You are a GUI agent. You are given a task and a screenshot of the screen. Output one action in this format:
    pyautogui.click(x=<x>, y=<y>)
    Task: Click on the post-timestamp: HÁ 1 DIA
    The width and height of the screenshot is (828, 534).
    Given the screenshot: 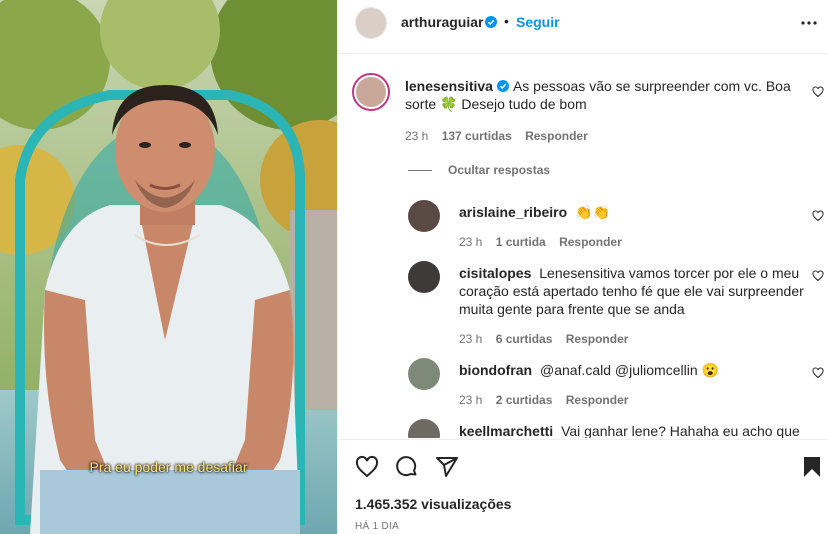 What is the action you would take?
    pyautogui.click(x=377, y=526)
    